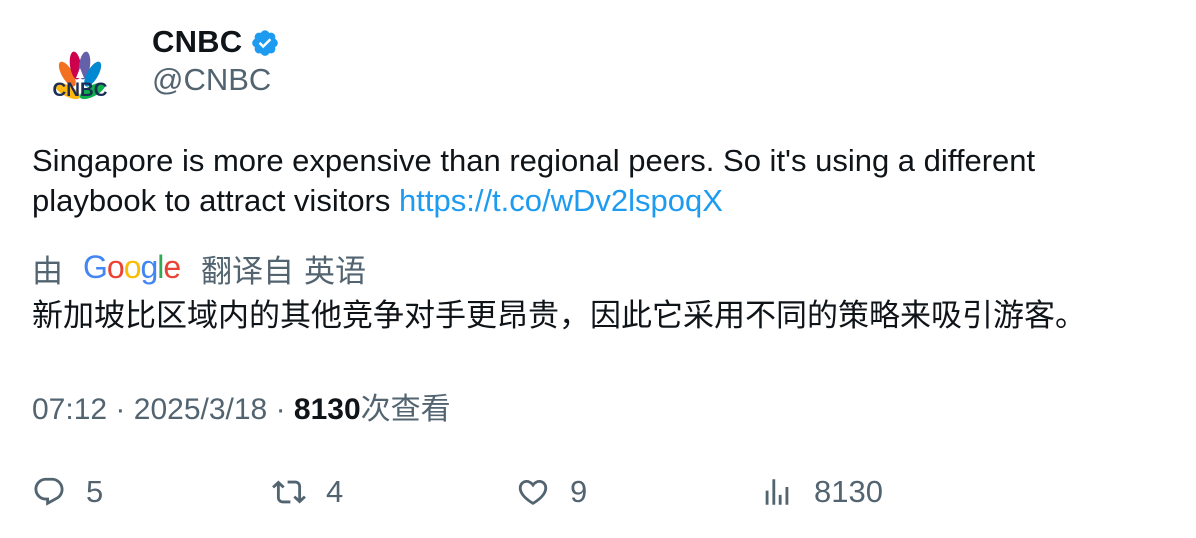  I want to click on reply-count: 5, so click(95, 491).